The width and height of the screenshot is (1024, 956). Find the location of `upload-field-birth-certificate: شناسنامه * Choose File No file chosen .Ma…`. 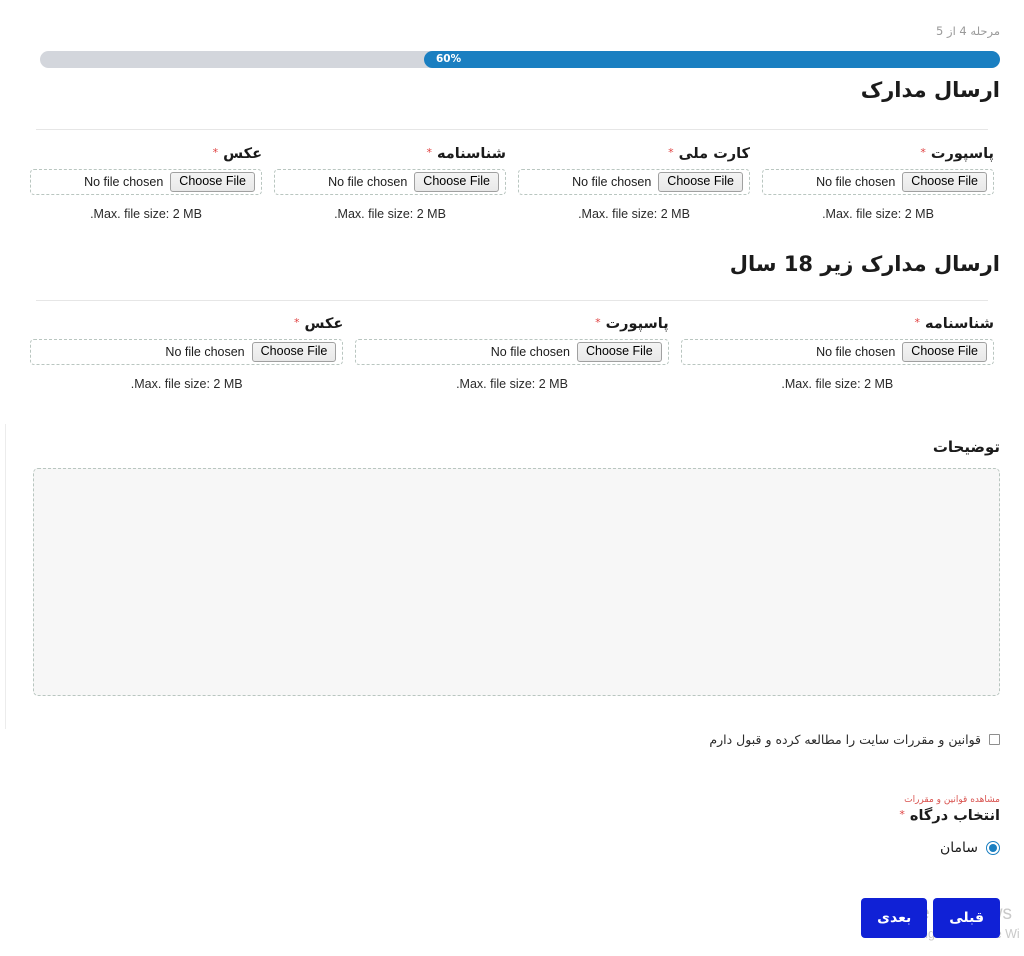

upload-field-birth-certificate: شناسنامه * Choose File No file chosen .Ma… is located at coordinates (390, 183).